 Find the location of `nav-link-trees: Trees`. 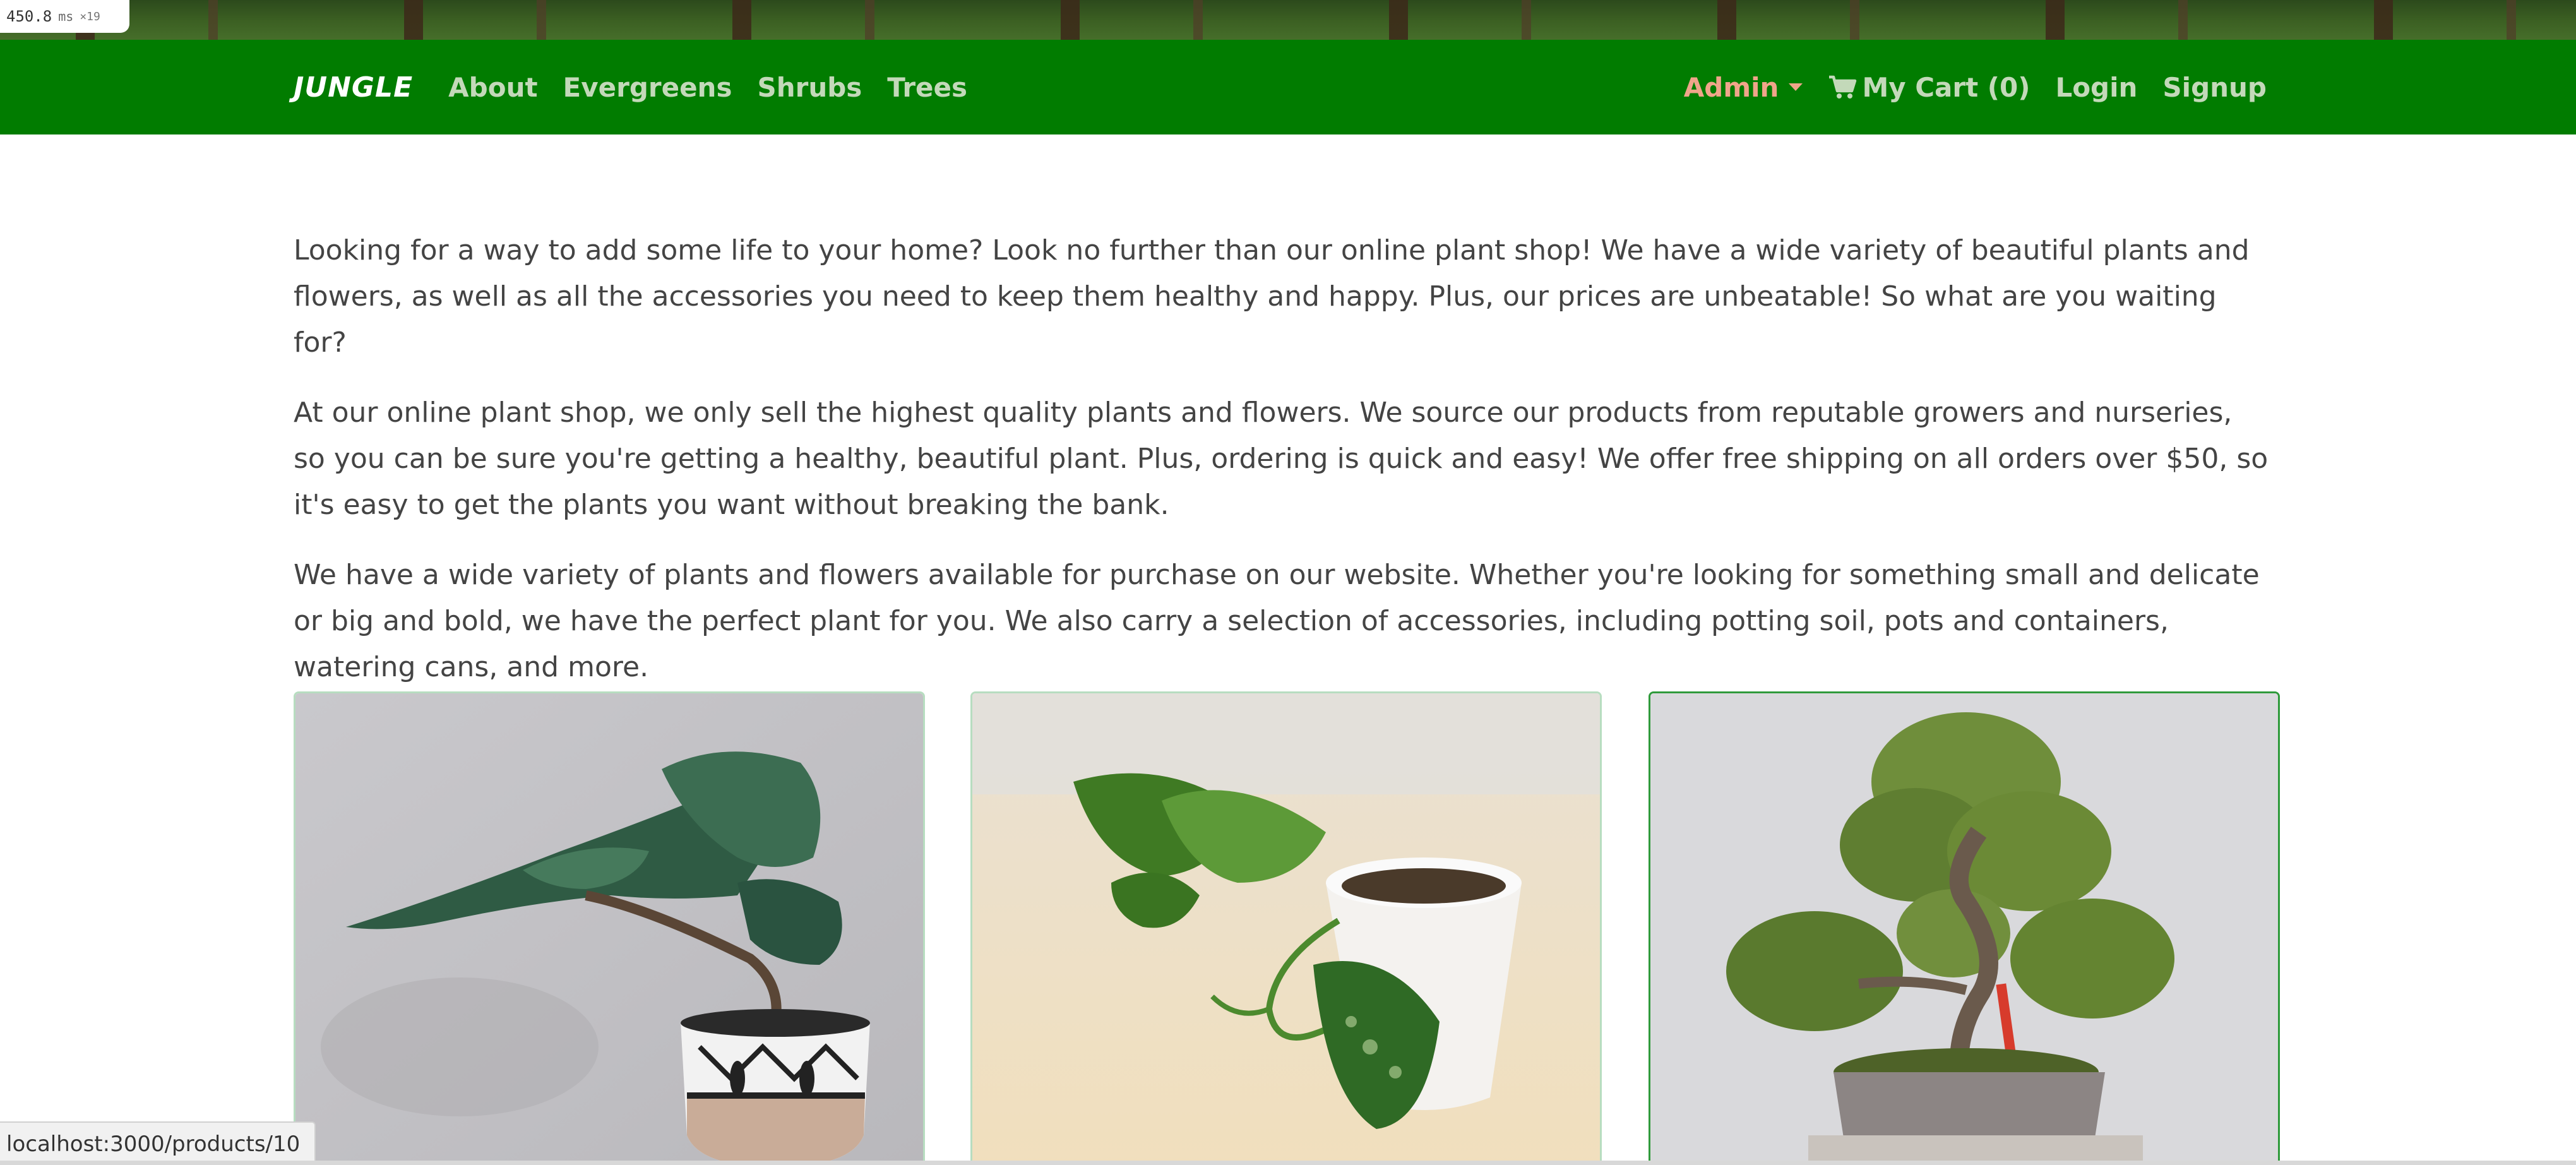

nav-link-trees: Trees is located at coordinates (927, 87).